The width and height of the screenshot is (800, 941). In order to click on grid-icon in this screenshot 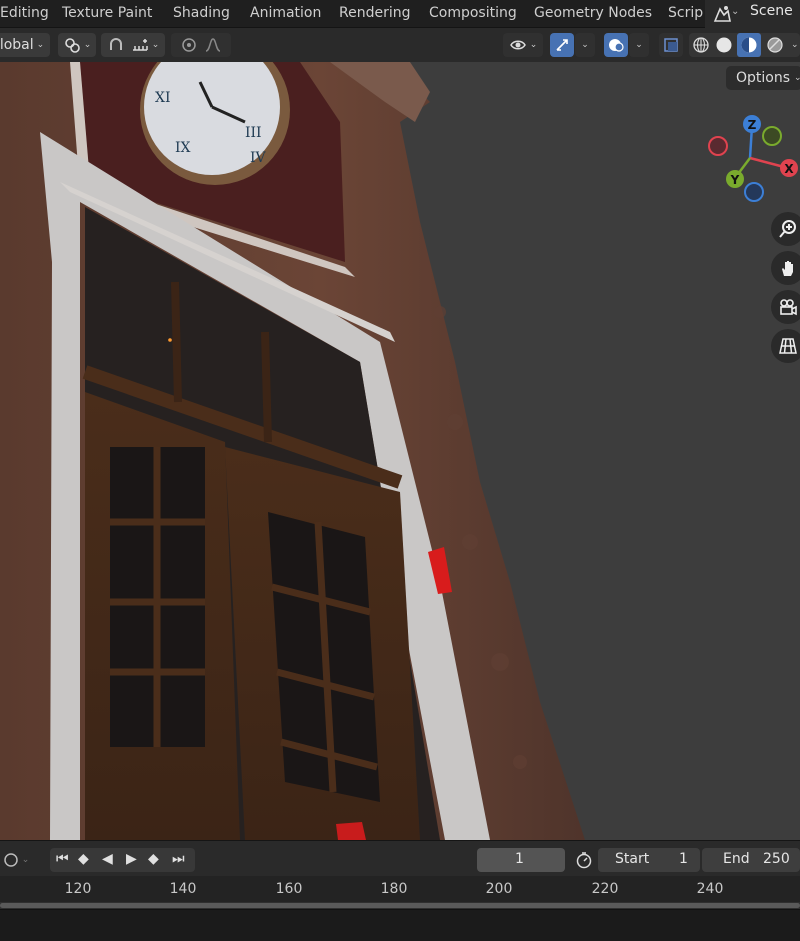, I will do `click(788, 346)`.